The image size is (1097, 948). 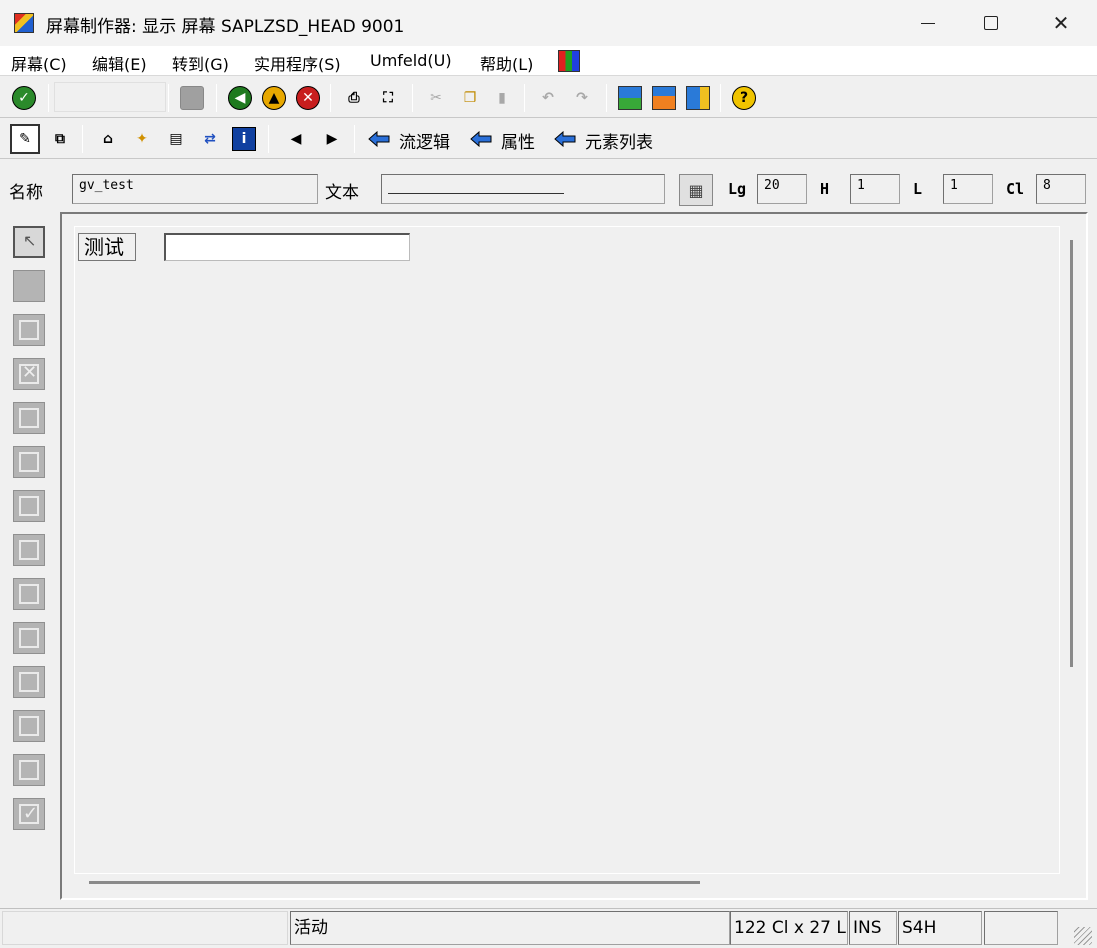 What do you see at coordinates (1083, 936) in the screenshot?
I see `resize-grip-icon` at bounding box center [1083, 936].